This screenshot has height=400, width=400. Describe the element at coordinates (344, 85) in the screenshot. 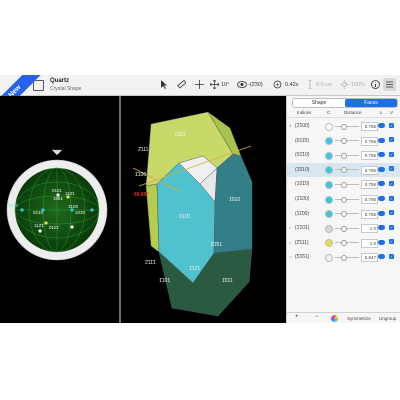

I see `brightness-icon` at that location.